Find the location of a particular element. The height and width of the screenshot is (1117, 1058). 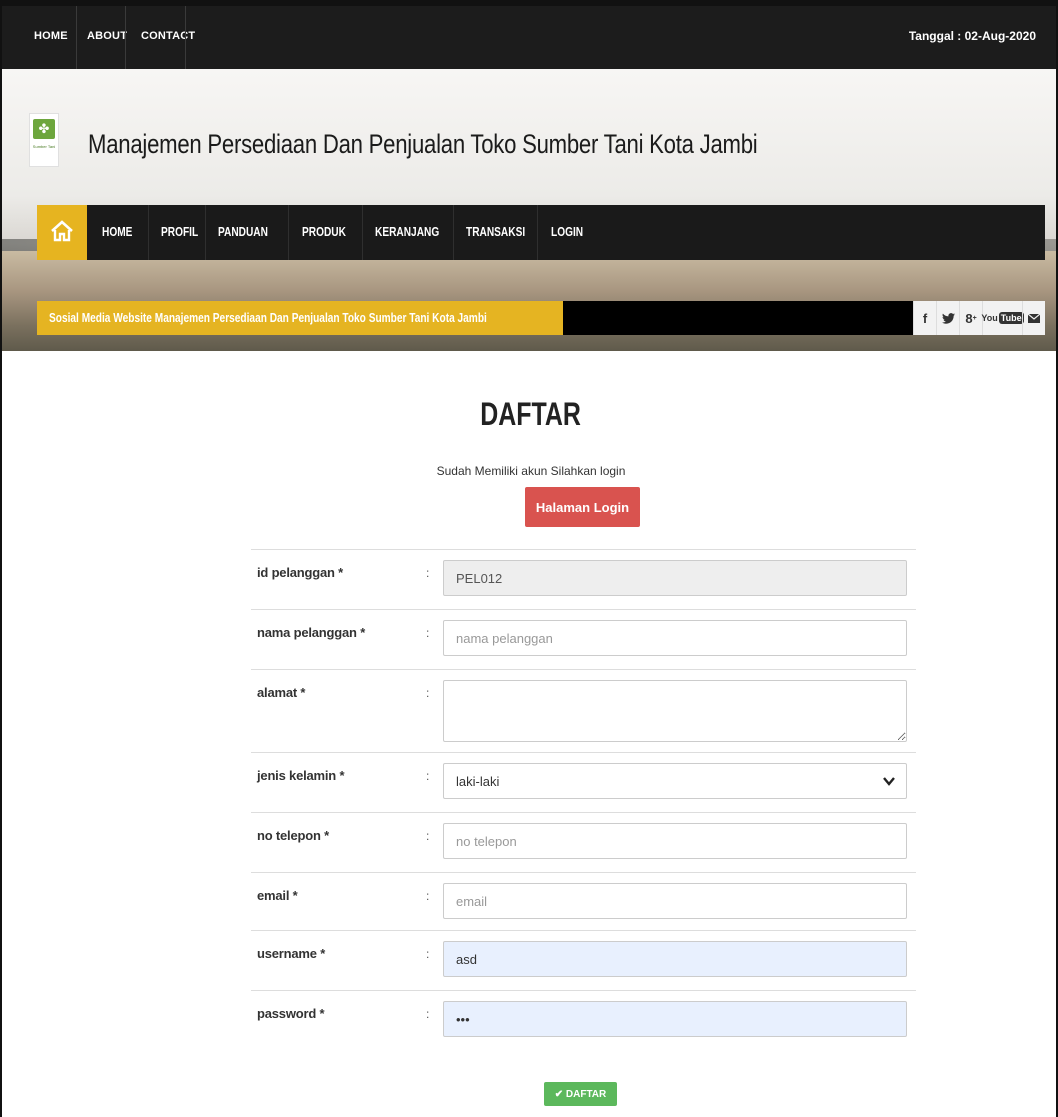

nama-pelanggan-field is located at coordinates (675, 638).